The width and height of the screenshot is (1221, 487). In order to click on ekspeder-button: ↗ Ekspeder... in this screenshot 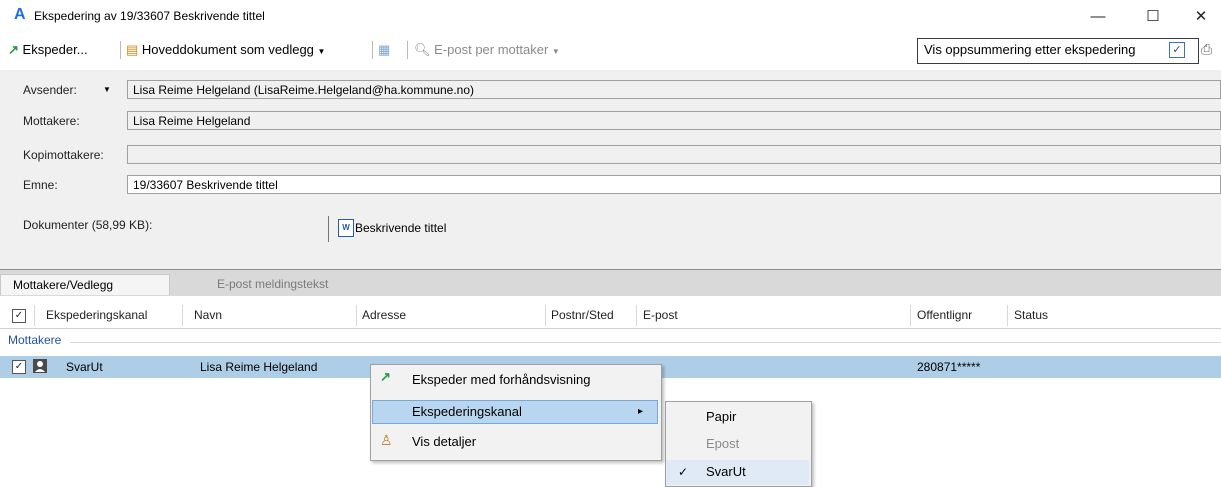, I will do `click(63, 50)`.